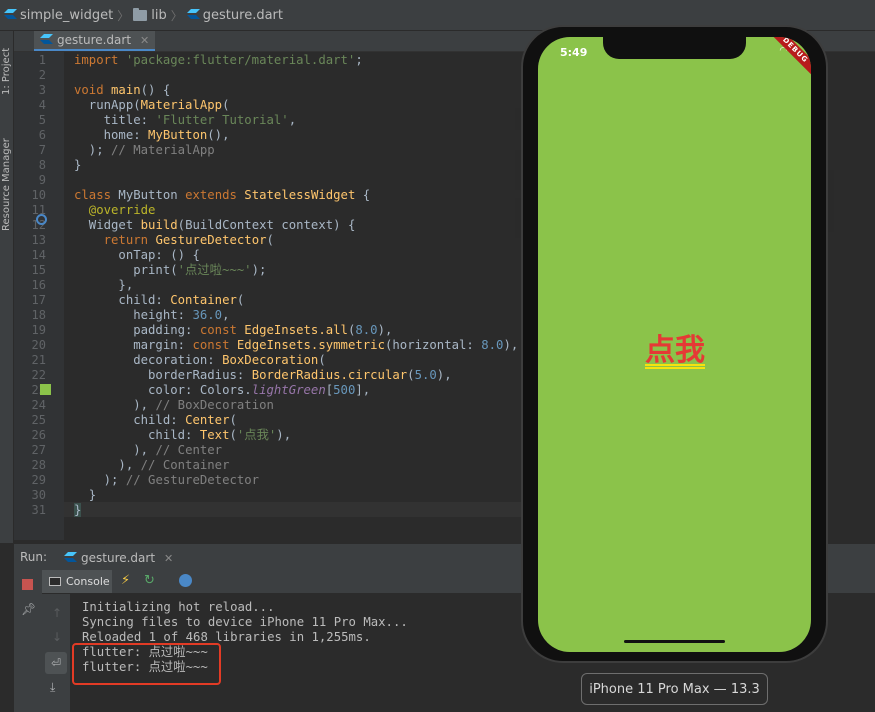 The width and height of the screenshot is (875, 712). Describe the element at coordinates (181, 465) in the screenshot. I see `code-comment: // Container` at that location.